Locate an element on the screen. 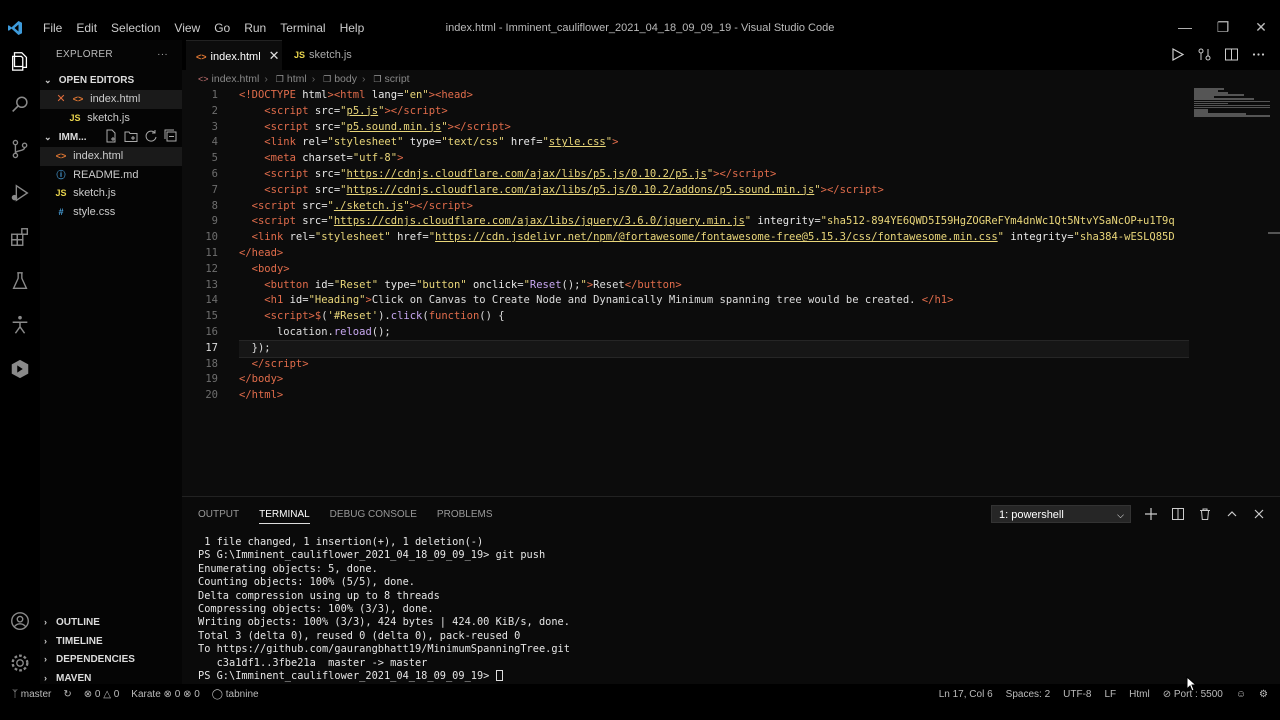  cursor-position: Ln 17, Col 6 is located at coordinates (966, 695).